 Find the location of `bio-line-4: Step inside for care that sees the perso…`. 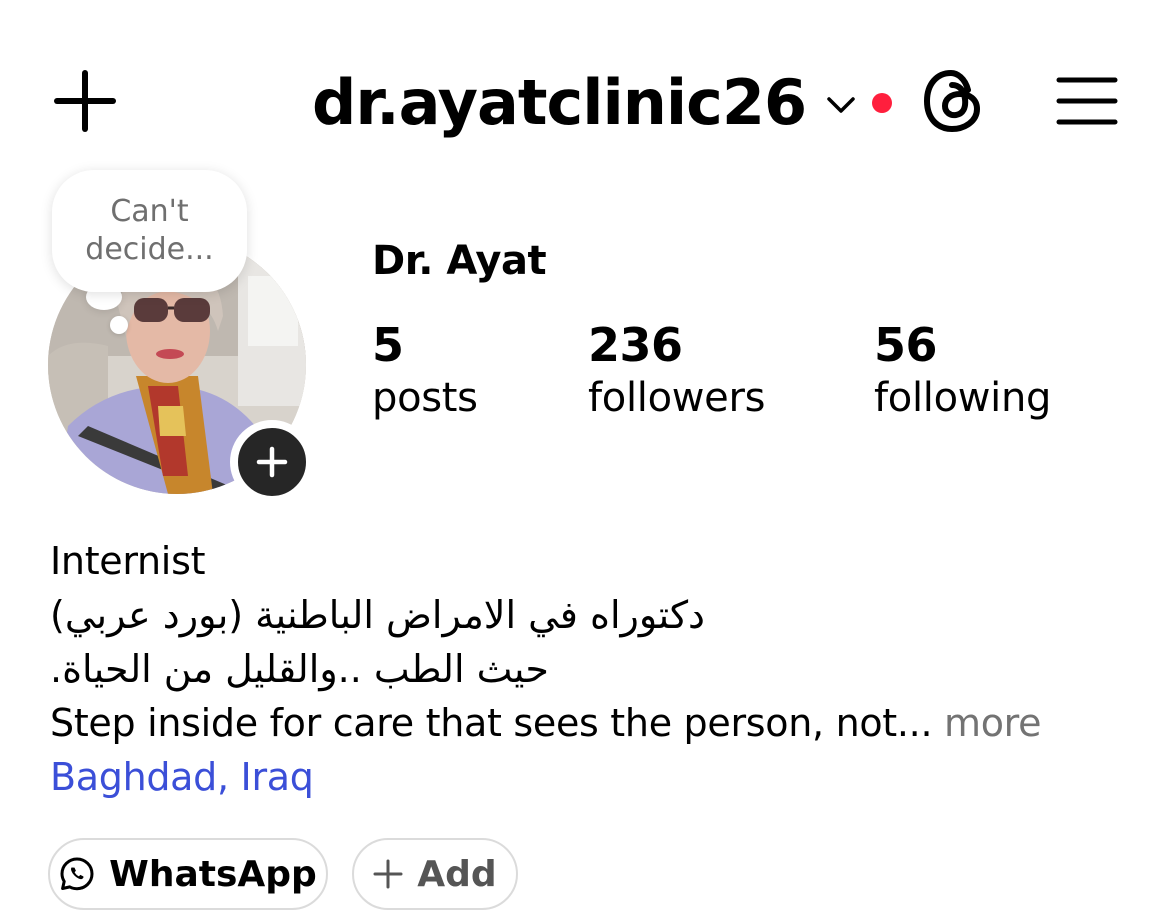

bio-line-4: Step inside for care that sees the perso… is located at coordinates (590, 723).